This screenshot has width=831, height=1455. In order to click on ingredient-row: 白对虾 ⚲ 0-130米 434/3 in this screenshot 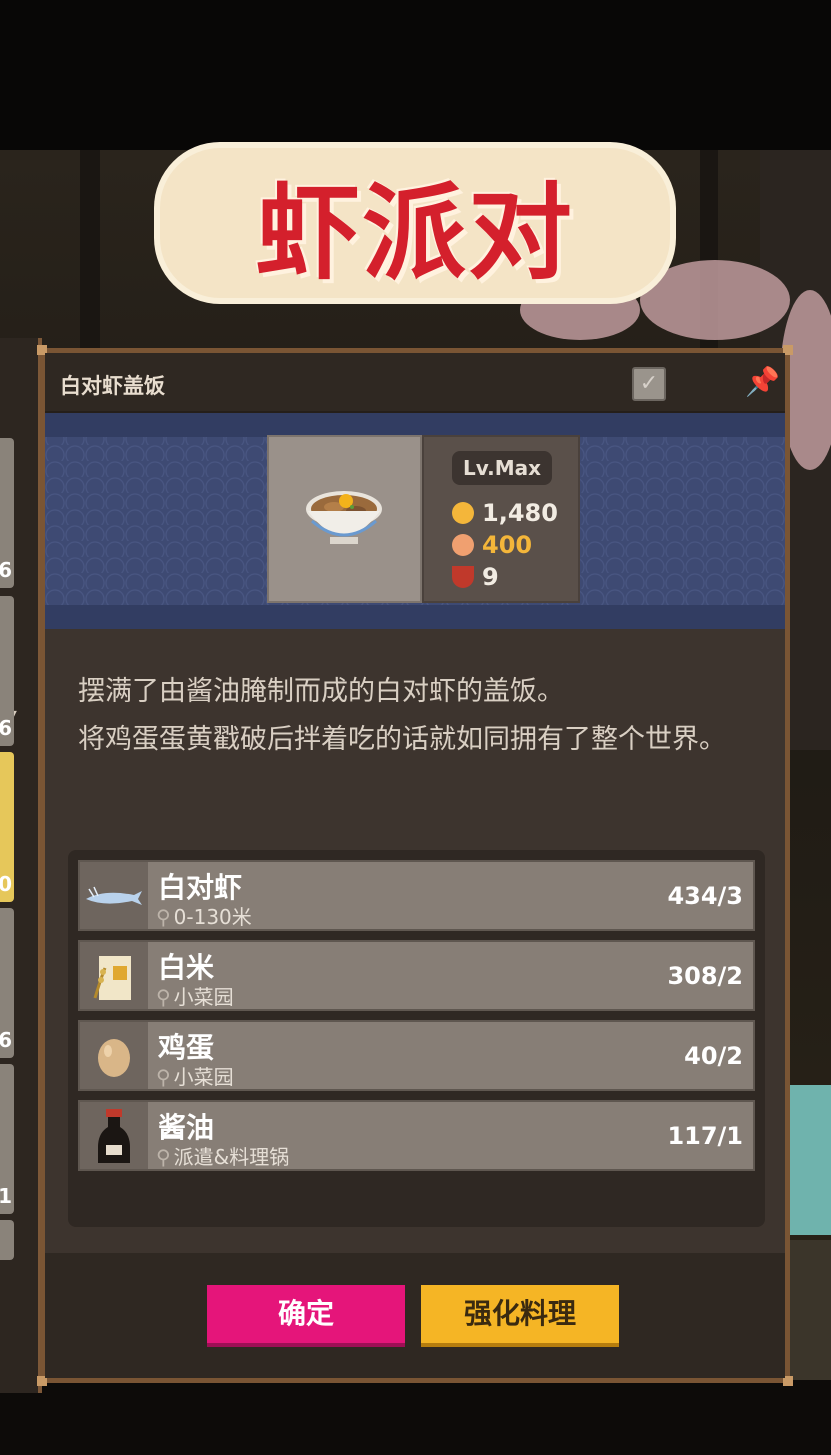, I will do `click(416, 895)`.